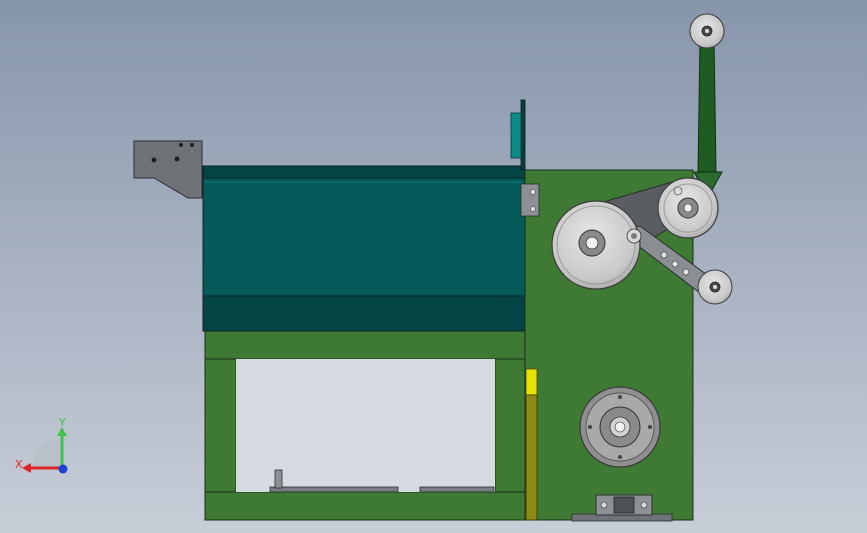 Image resolution: width=867 pixels, height=533 pixels. I want to click on triad-z-axis, so click(63, 469).